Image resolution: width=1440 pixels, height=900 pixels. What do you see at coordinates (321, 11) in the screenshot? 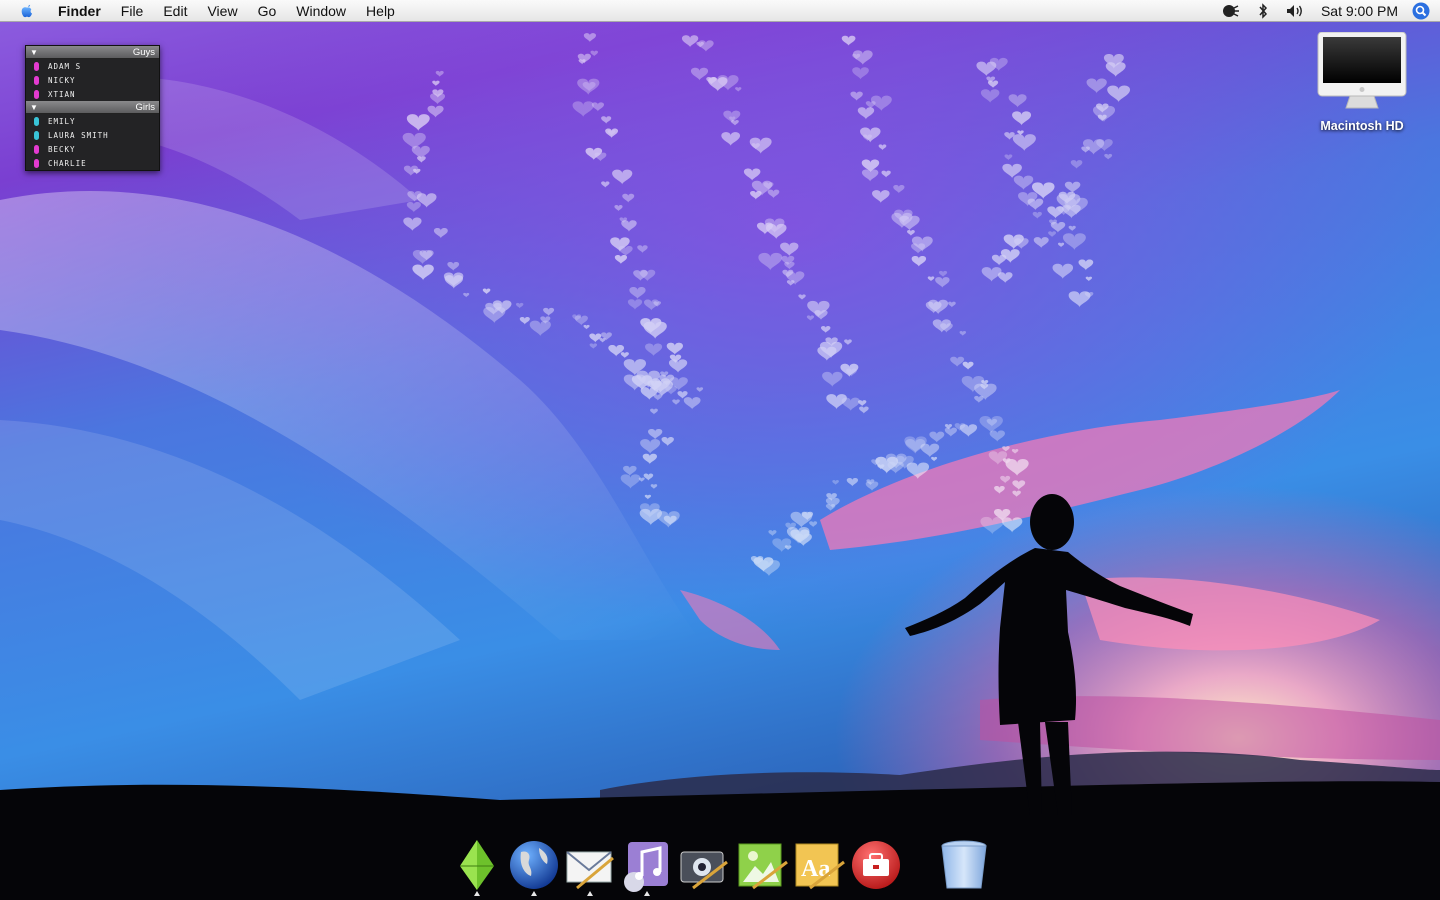
I see `menu-window: Window` at bounding box center [321, 11].